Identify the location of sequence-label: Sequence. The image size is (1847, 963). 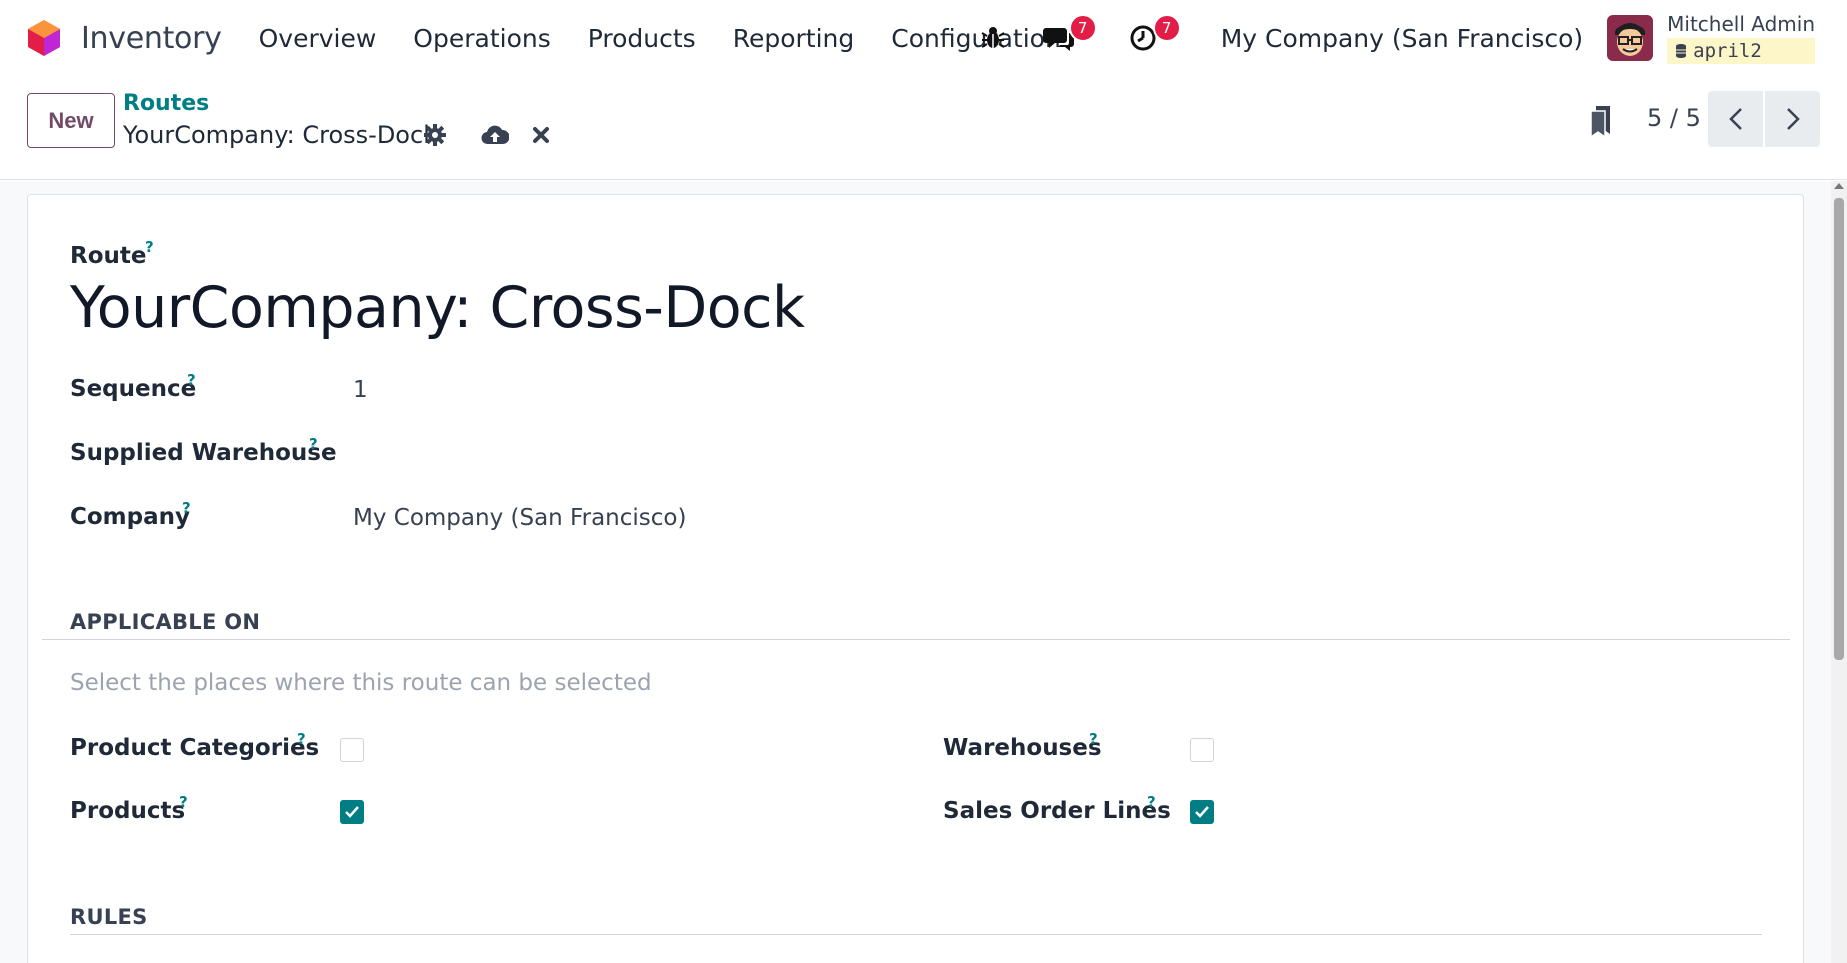
(133, 389).